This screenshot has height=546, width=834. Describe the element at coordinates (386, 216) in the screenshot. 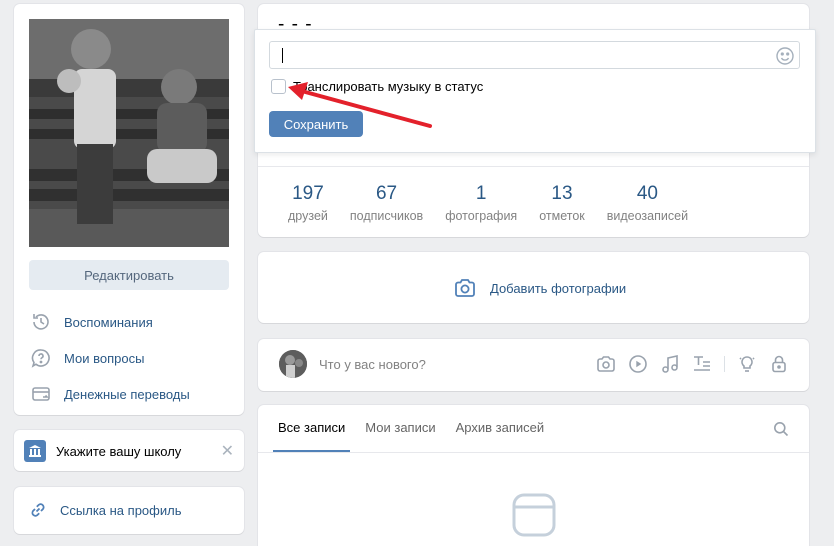

I see `counter-label: подписчиков` at that location.